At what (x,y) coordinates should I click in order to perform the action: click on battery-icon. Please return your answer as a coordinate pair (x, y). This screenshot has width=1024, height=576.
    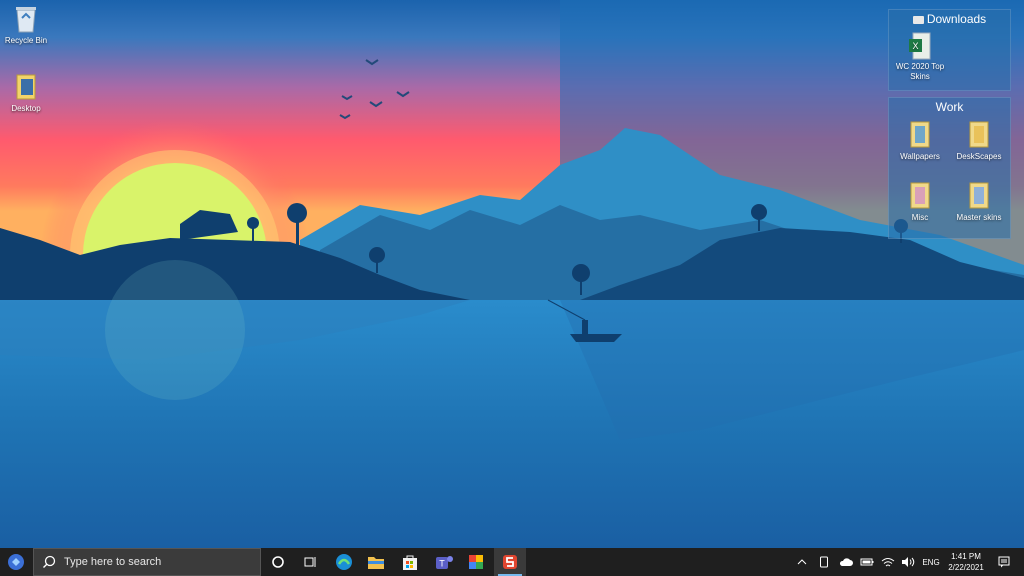
    Looking at the image, I should click on (867, 562).